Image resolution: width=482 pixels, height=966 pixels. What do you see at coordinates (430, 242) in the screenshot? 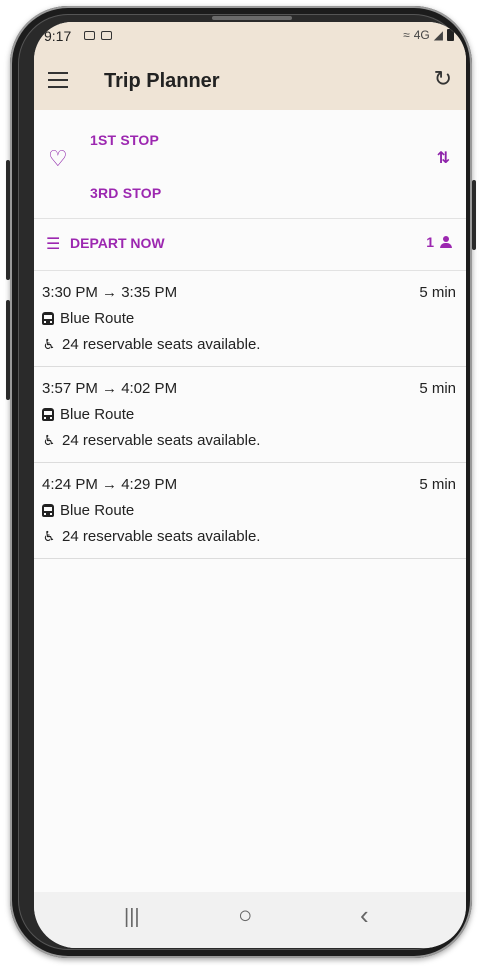
I see `passenger-count: 1` at bounding box center [430, 242].